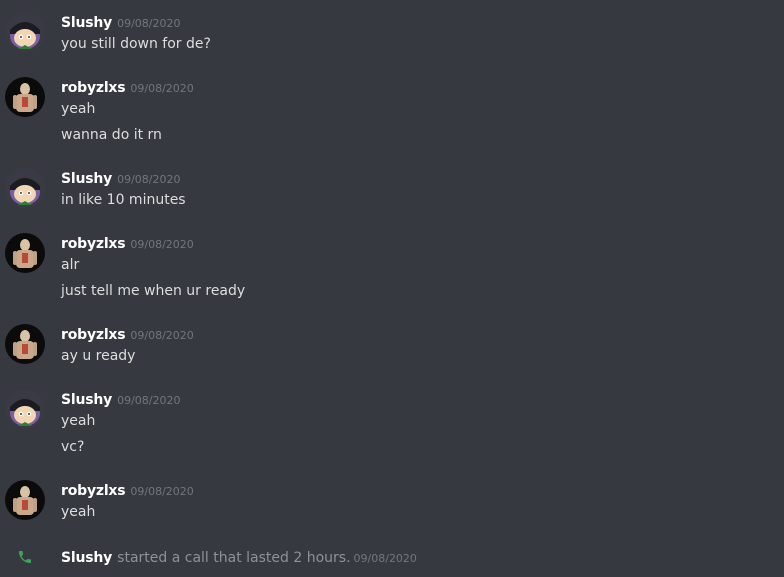 The width and height of the screenshot is (784, 577). What do you see at coordinates (70, 265) in the screenshot?
I see `message-text: alr` at bounding box center [70, 265].